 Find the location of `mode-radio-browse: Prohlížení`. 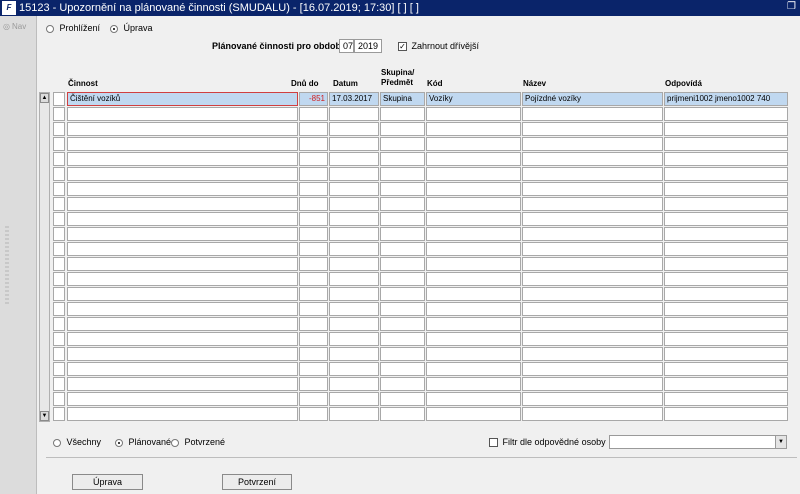

mode-radio-browse: Prohlížení is located at coordinates (73, 28).